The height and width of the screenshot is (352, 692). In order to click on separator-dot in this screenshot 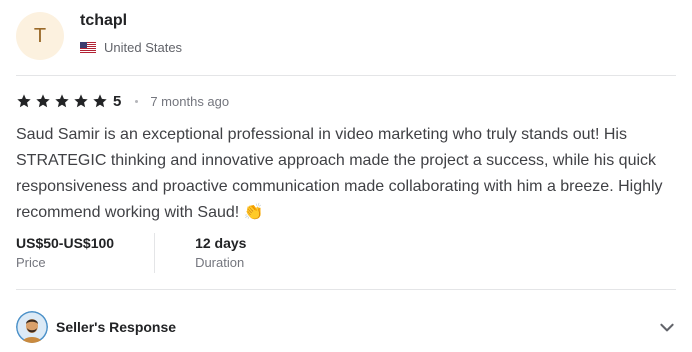, I will do `click(137, 101)`.